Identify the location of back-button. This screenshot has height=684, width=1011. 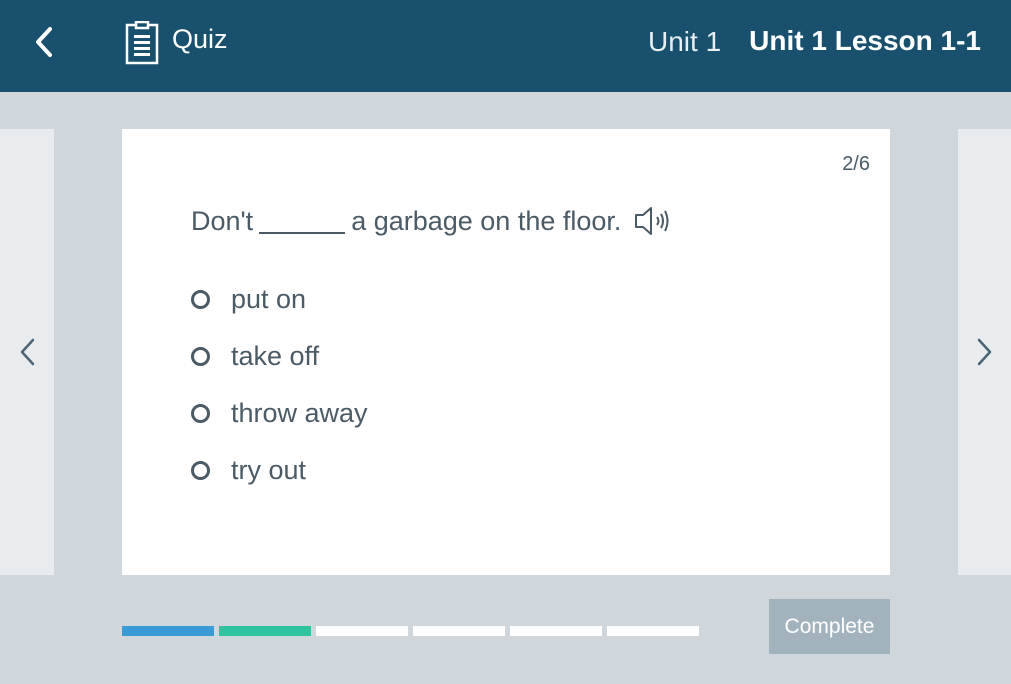
(44, 42).